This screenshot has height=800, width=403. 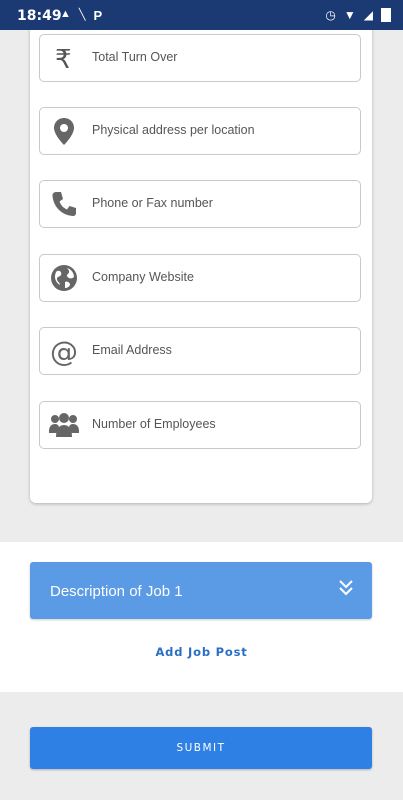 I want to click on physical-address-field: Physical address per location, so click(x=200, y=131).